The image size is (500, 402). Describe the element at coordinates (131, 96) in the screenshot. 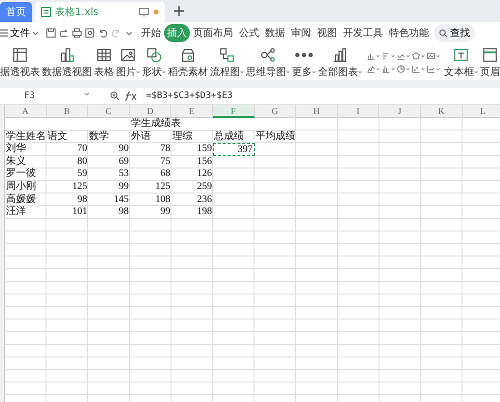

I see `function-icon` at that location.